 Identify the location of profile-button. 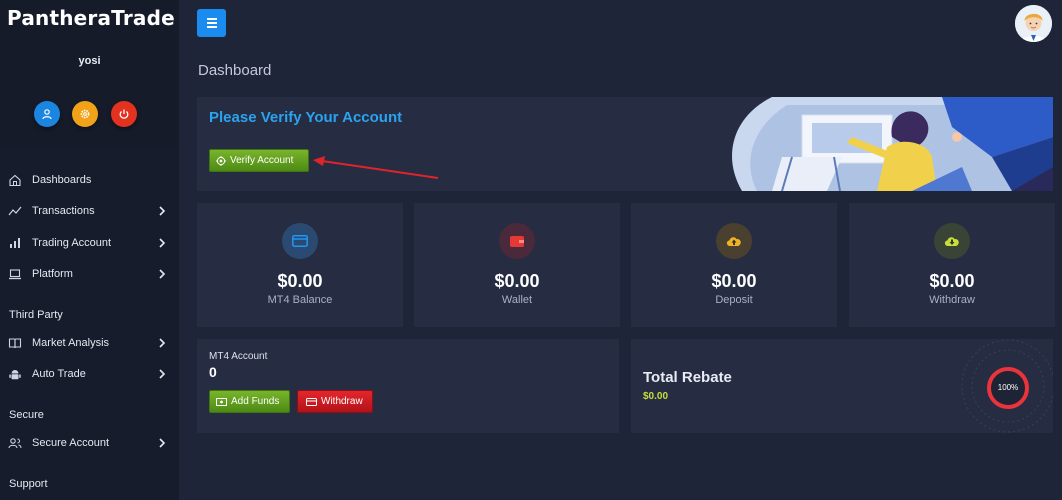
(47, 114).